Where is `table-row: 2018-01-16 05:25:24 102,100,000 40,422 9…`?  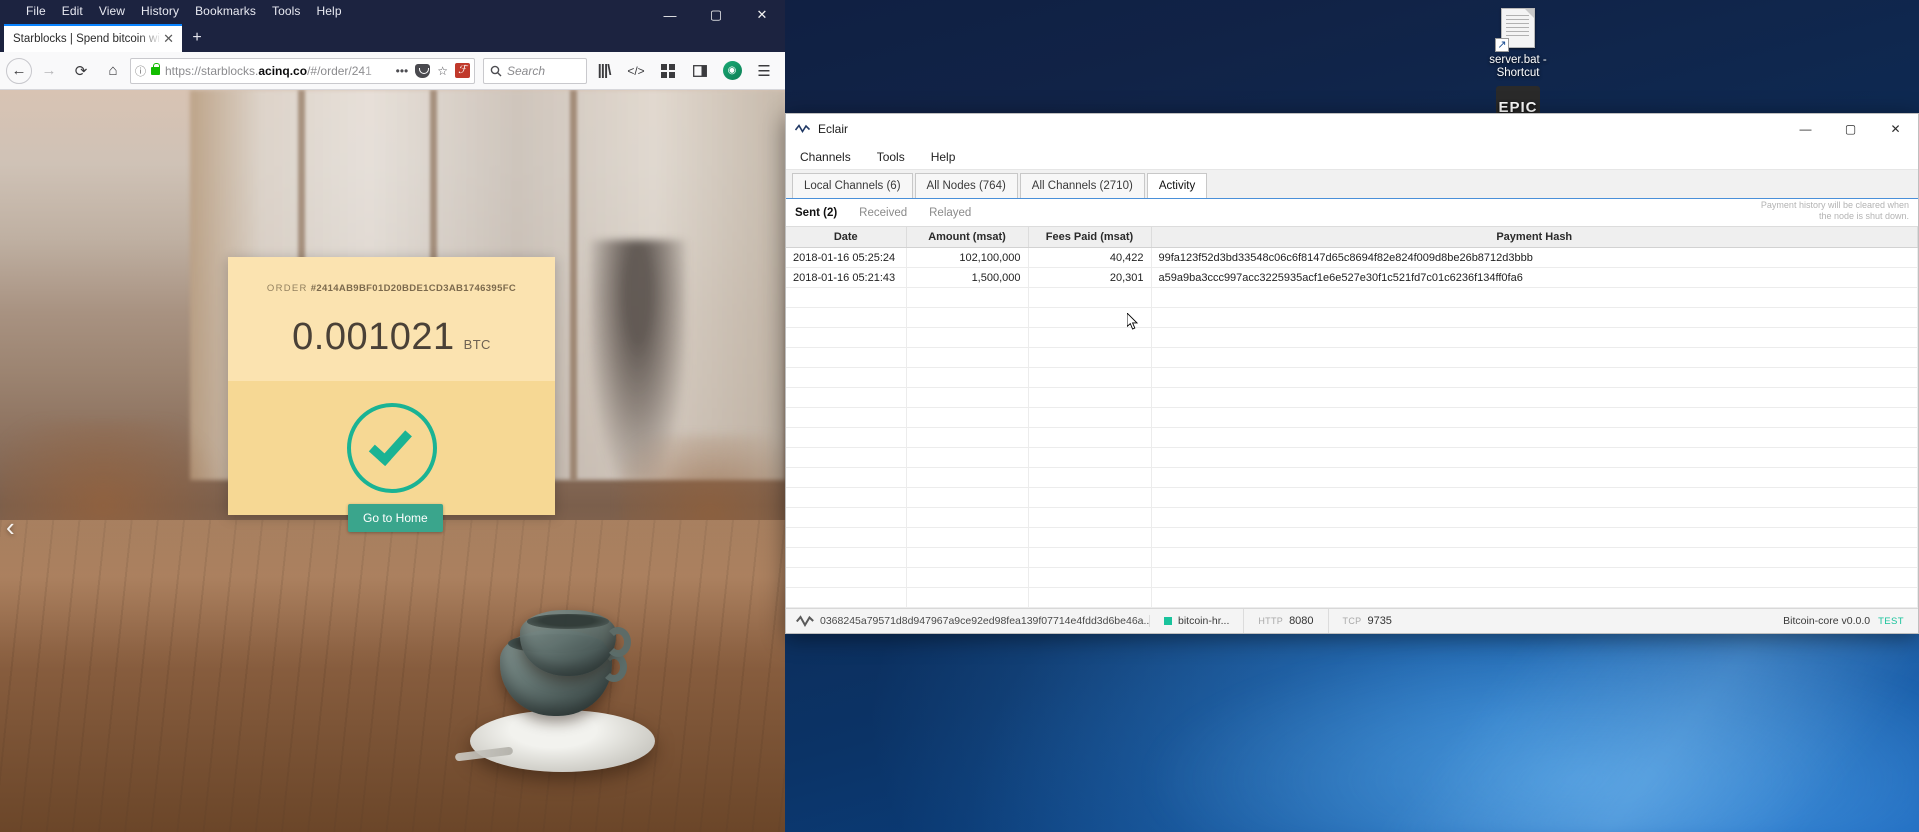 table-row: 2018-01-16 05:25:24 102,100,000 40,422 9… is located at coordinates (1352, 257).